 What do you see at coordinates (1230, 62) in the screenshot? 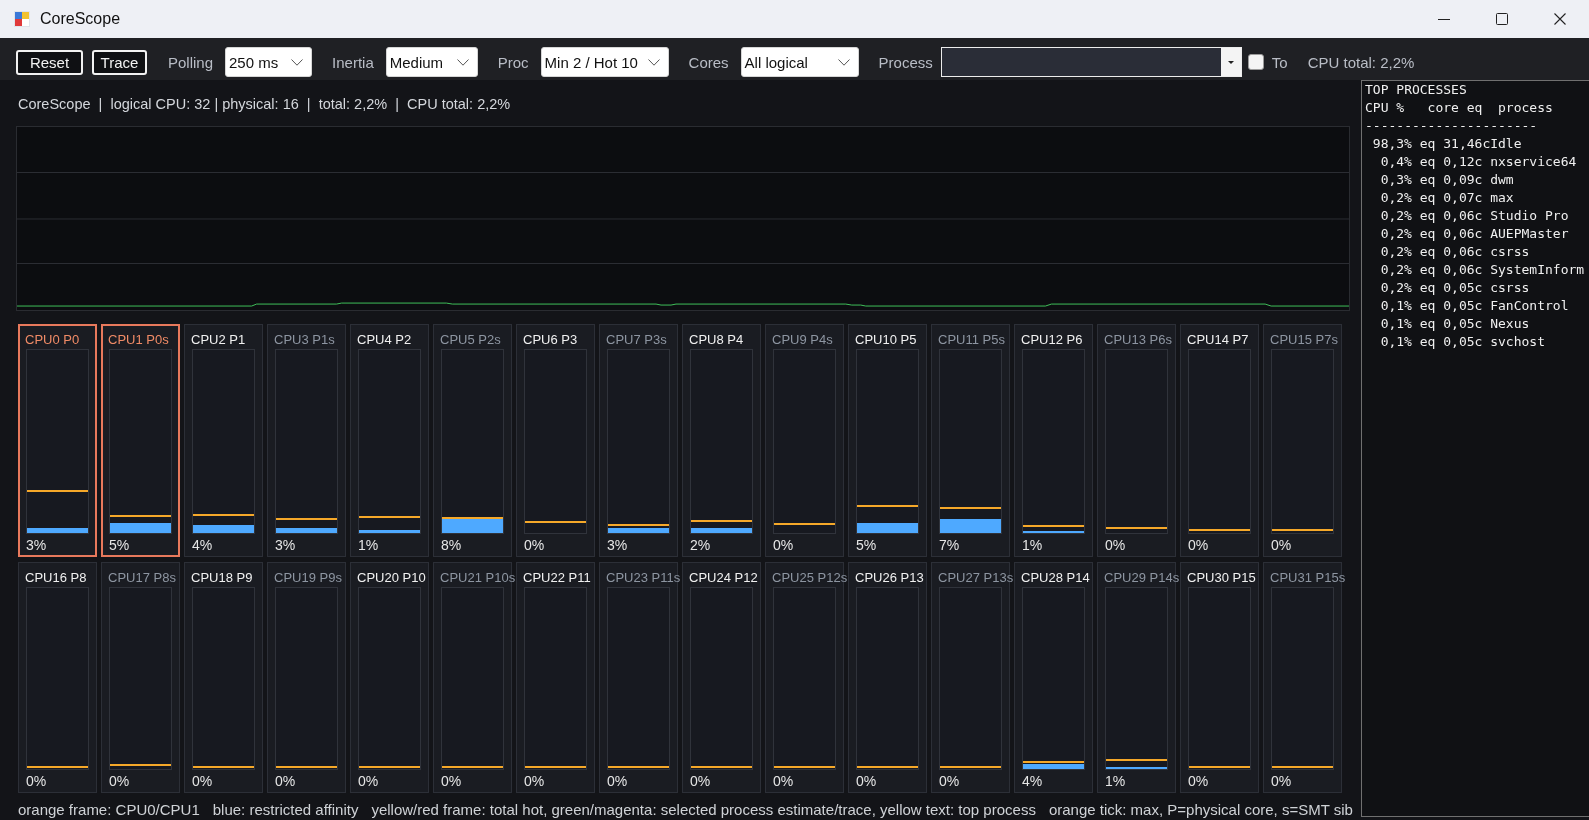
I see `triangle-down-icon` at bounding box center [1230, 62].